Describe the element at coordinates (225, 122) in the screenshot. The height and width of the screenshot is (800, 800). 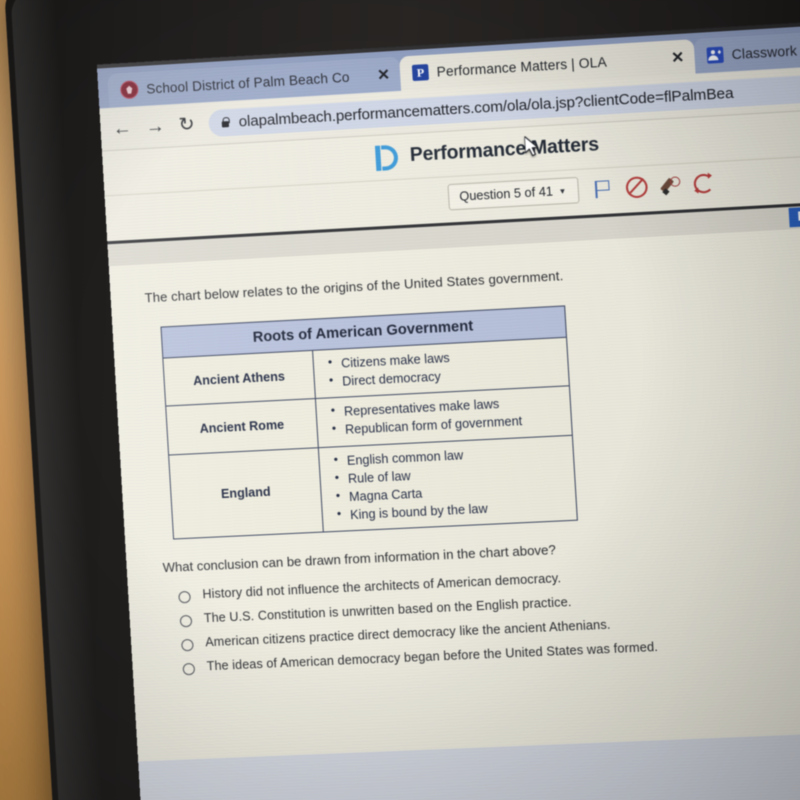
I see `lock-icon` at that location.